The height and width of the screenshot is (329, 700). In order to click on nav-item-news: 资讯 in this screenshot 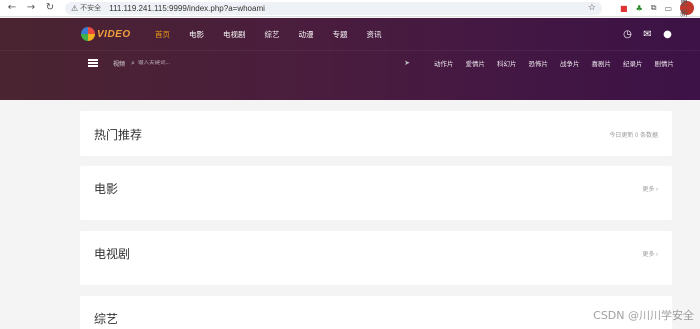, I will do `click(374, 34)`.